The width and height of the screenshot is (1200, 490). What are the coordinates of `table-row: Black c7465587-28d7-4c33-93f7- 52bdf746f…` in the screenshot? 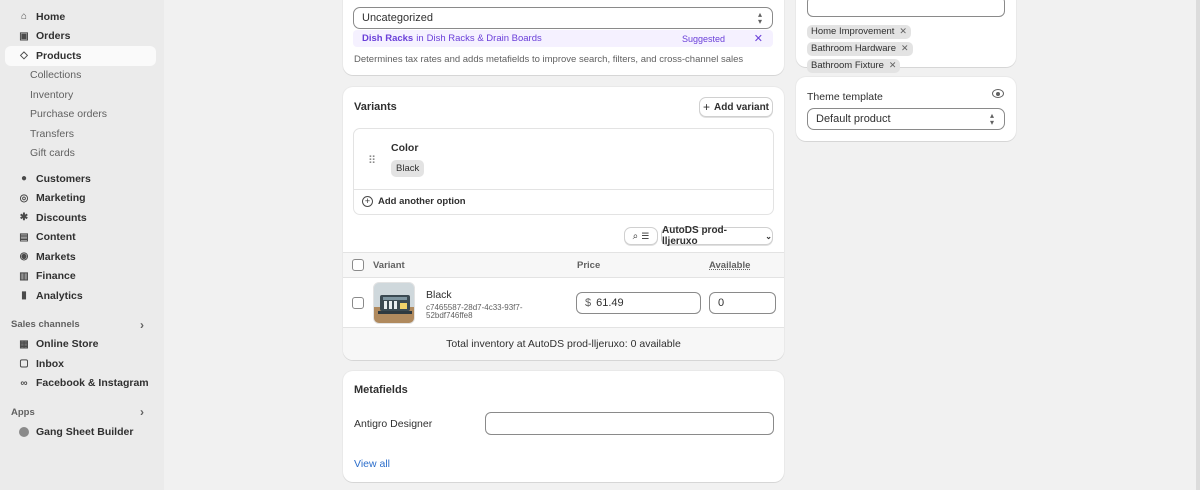 It's located at (563, 303).